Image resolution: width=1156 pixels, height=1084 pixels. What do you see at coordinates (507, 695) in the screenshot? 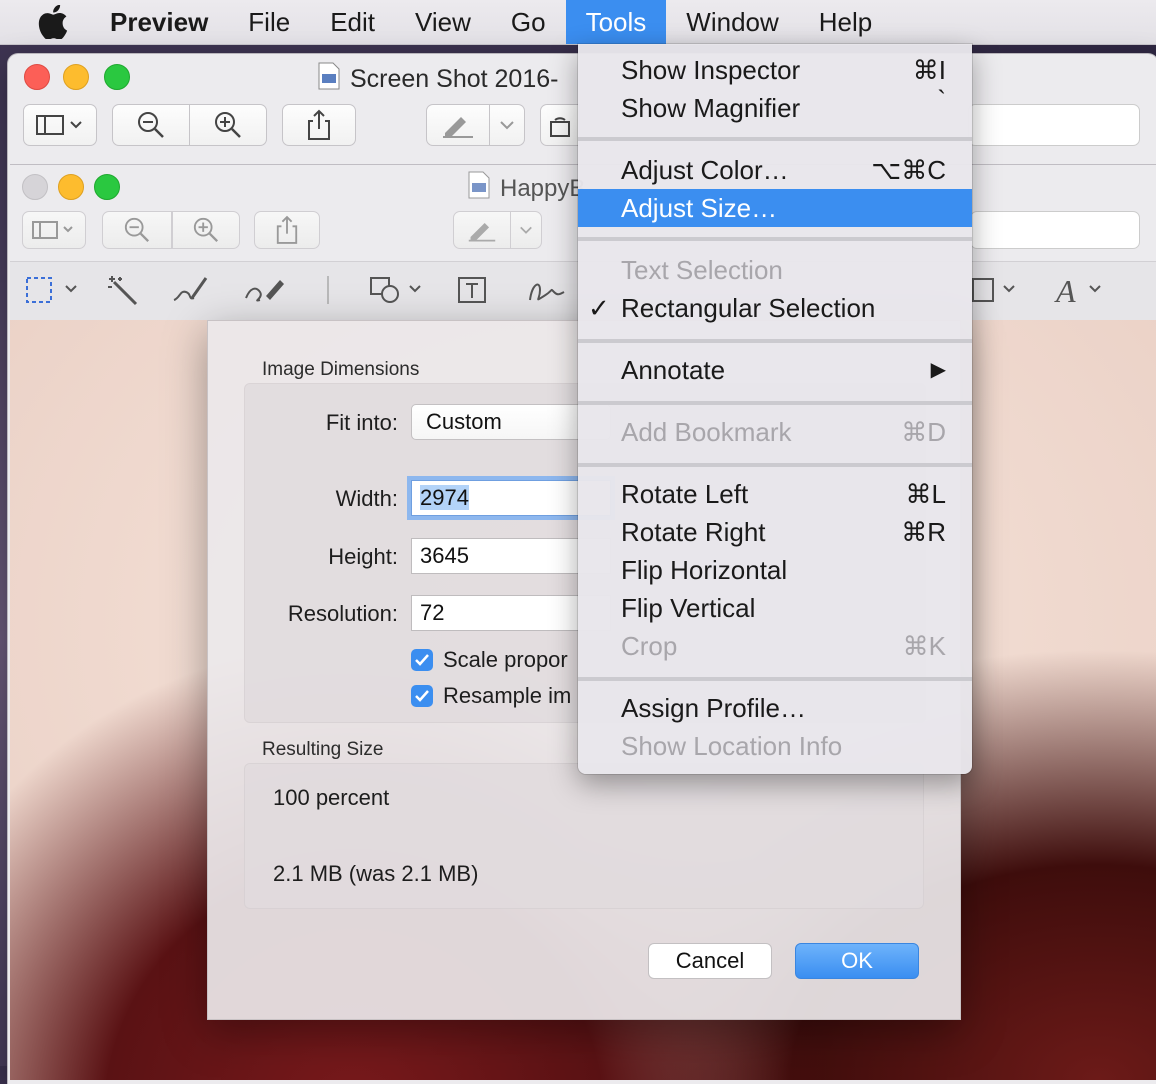
I see `resample-image-label: Resample im` at bounding box center [507, 695].